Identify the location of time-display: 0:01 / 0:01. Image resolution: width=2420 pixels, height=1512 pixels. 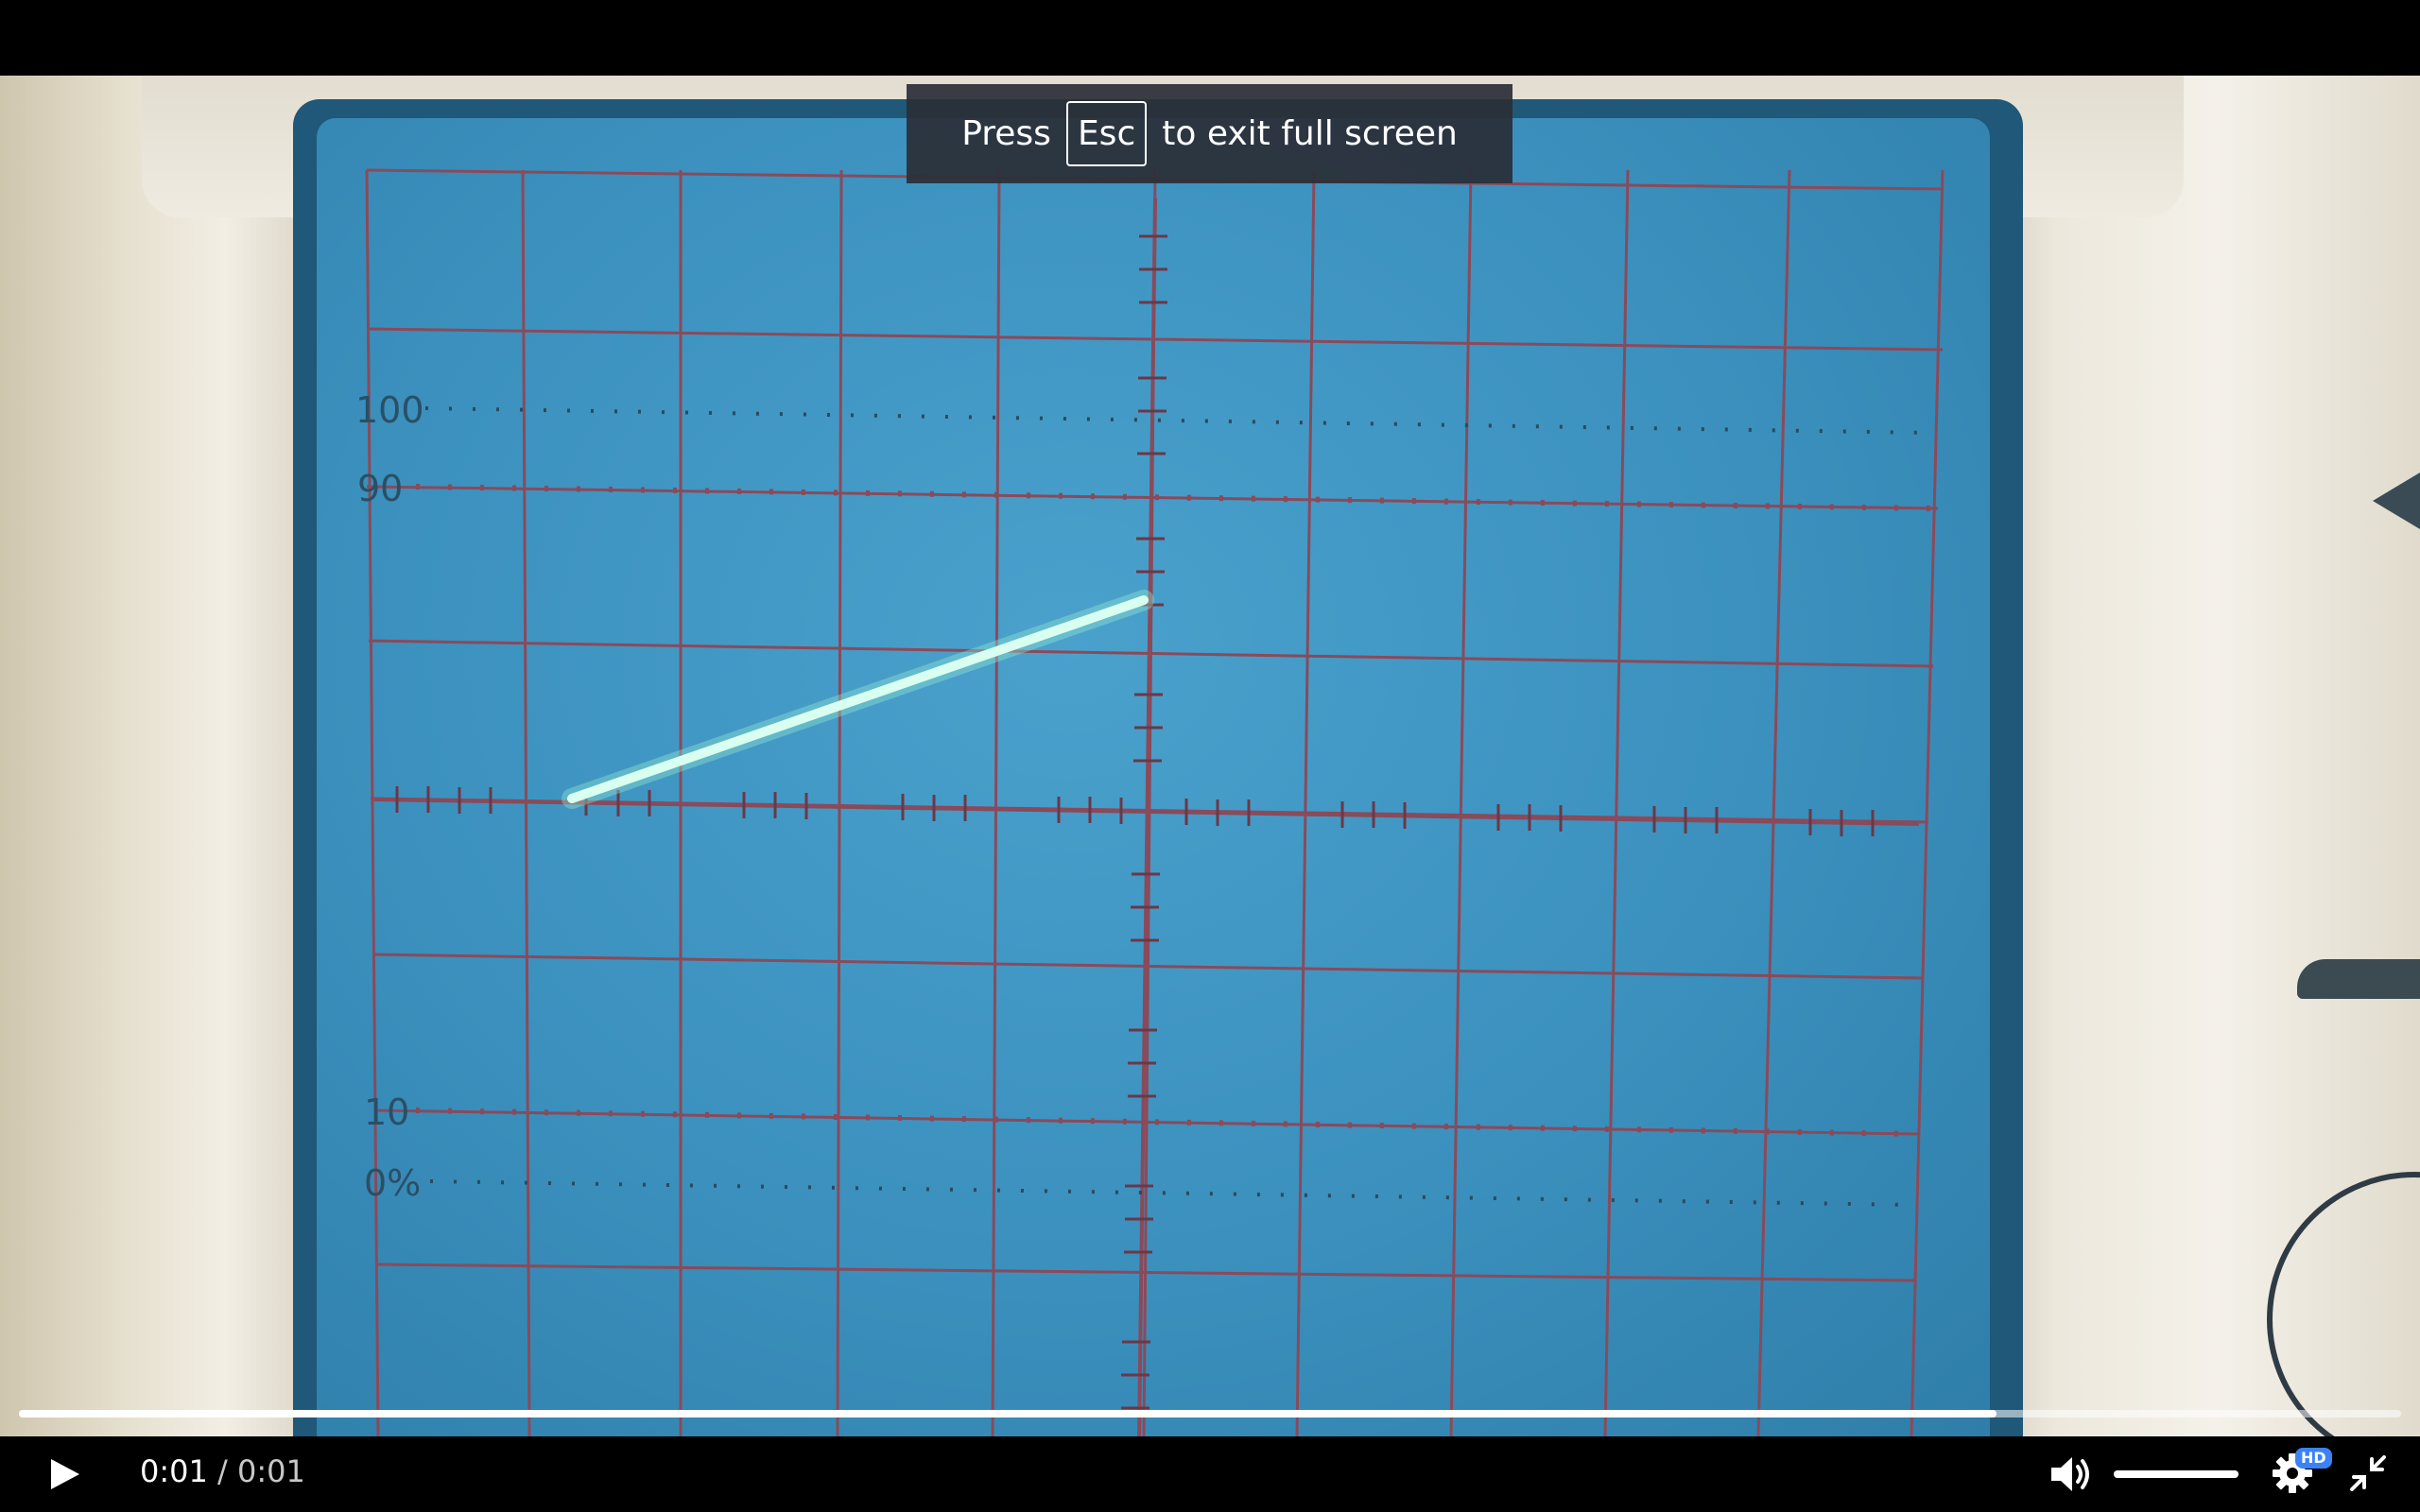
(222, 1471).